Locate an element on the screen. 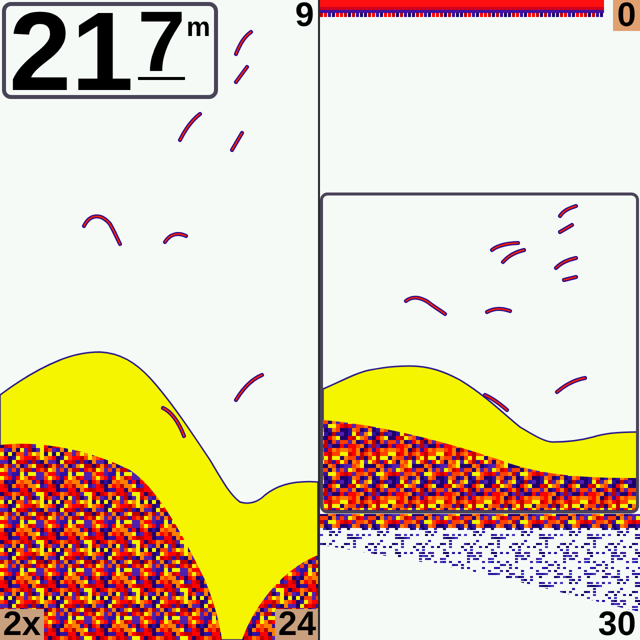 The height and width of the screenshot is (640, 640). range-bottom-label: 24 is located at coordinates (296, 624).